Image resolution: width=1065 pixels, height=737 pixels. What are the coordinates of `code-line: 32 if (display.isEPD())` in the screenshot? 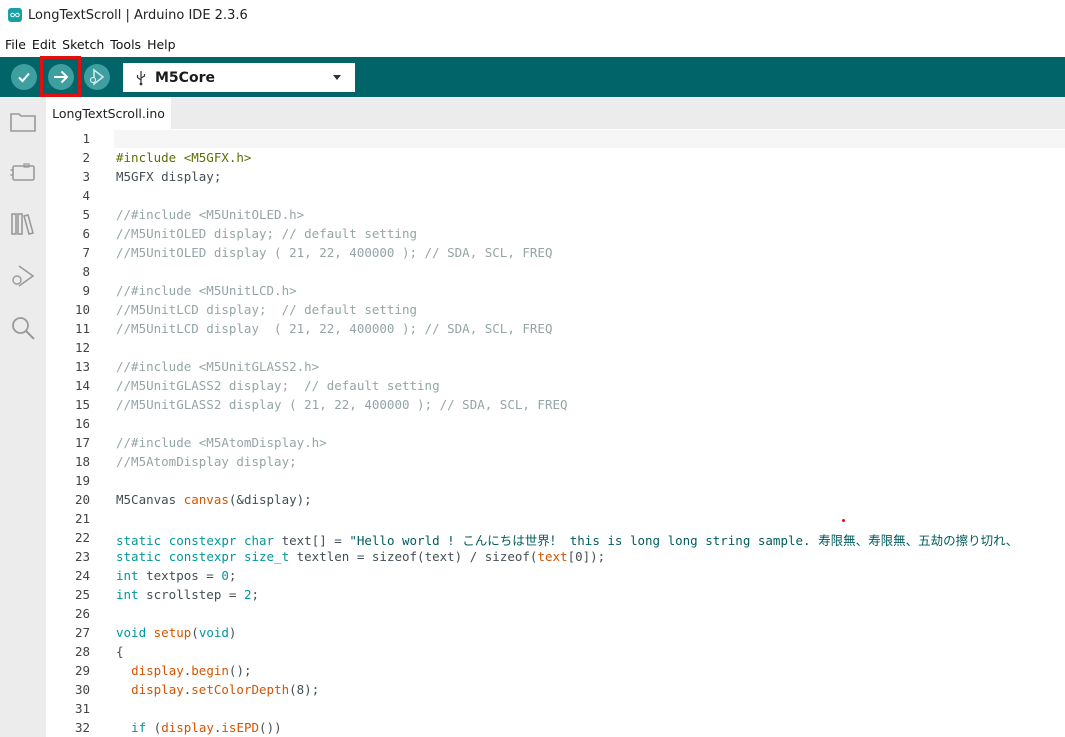 It's located at (555, 728).